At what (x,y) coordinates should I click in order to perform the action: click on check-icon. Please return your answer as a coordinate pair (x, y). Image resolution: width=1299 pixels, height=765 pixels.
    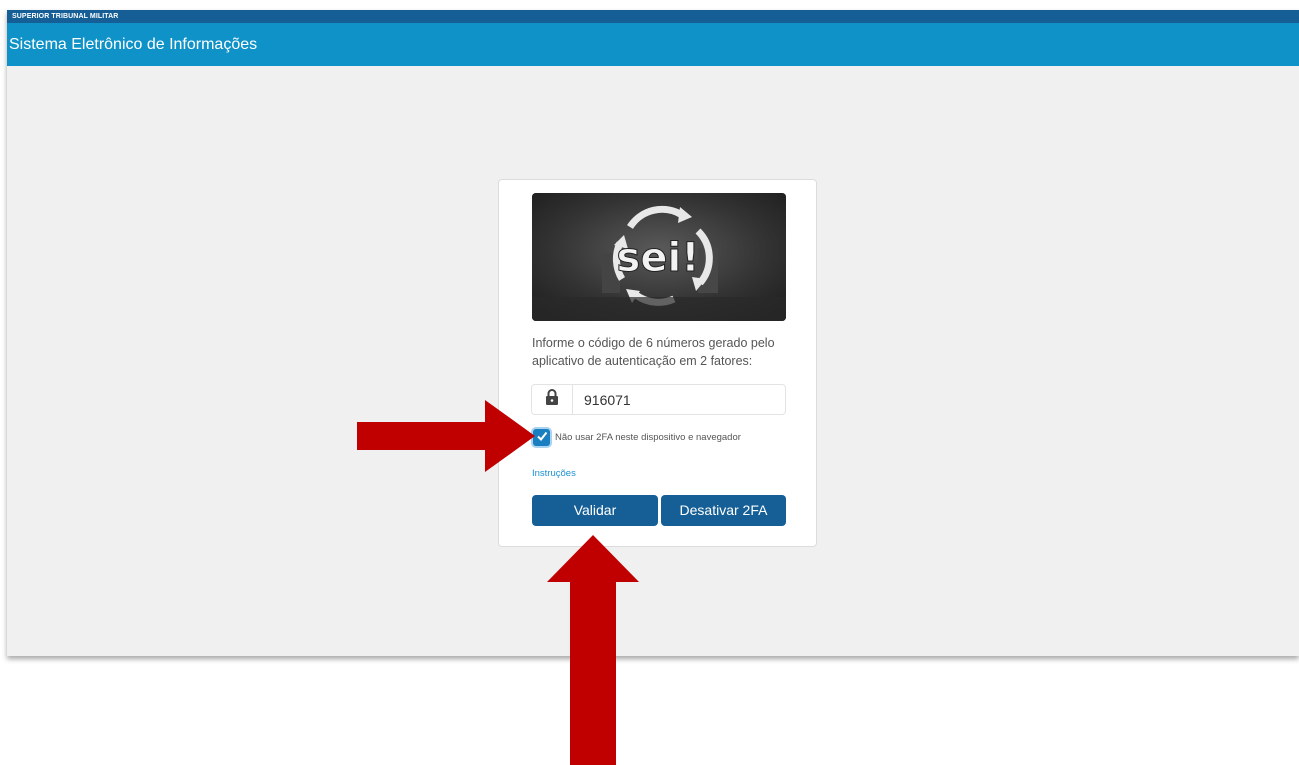
    Looking at the image, I should click on (542, 438).